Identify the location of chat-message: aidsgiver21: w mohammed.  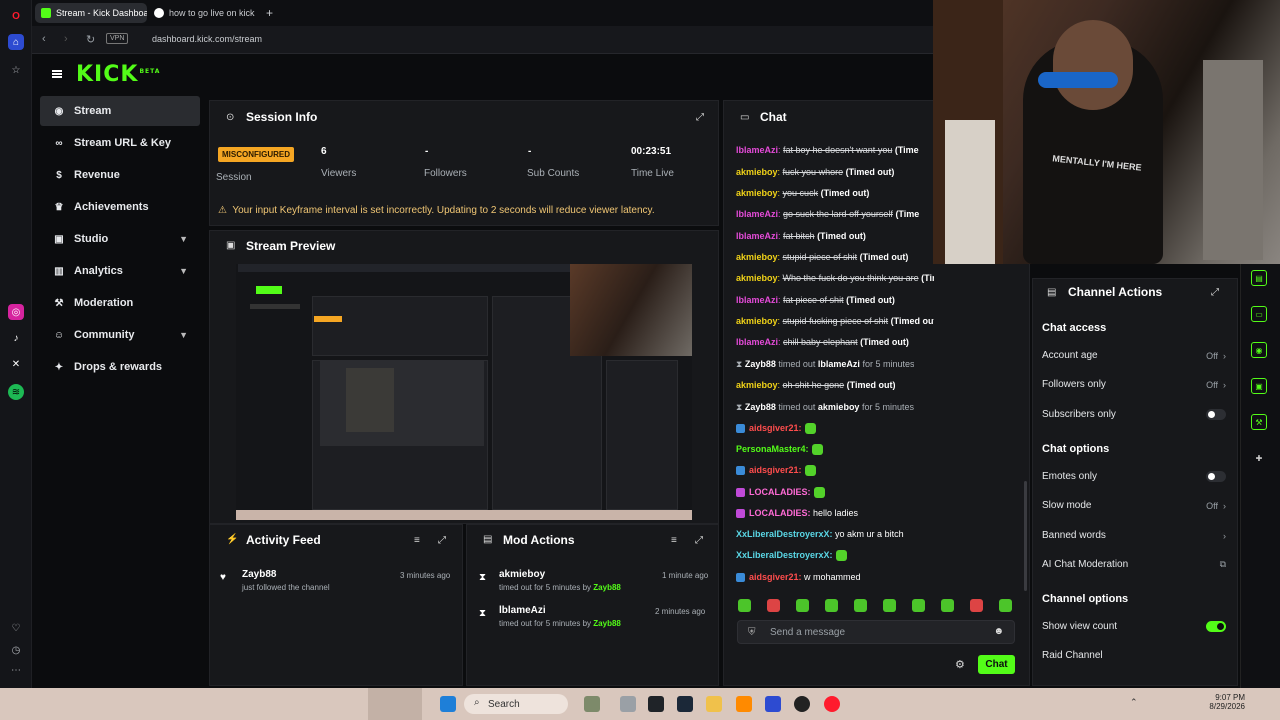
(798, 577).